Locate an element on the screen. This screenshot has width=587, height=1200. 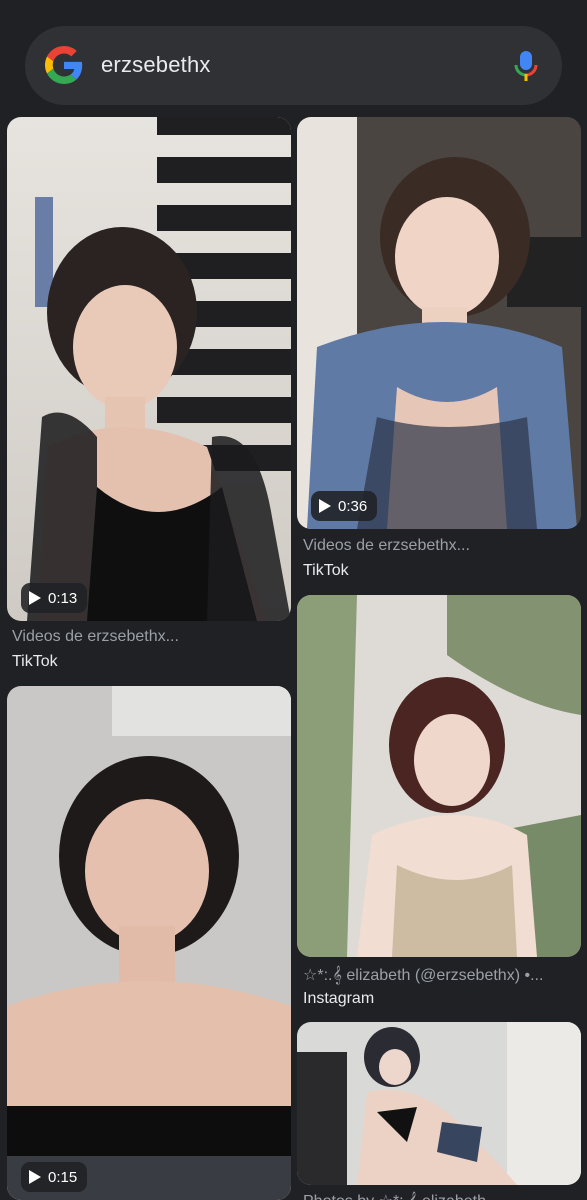
result-caption-5: Photos by ☆*:.𝄞 elizabeth is located at coordinates (440, 1195).